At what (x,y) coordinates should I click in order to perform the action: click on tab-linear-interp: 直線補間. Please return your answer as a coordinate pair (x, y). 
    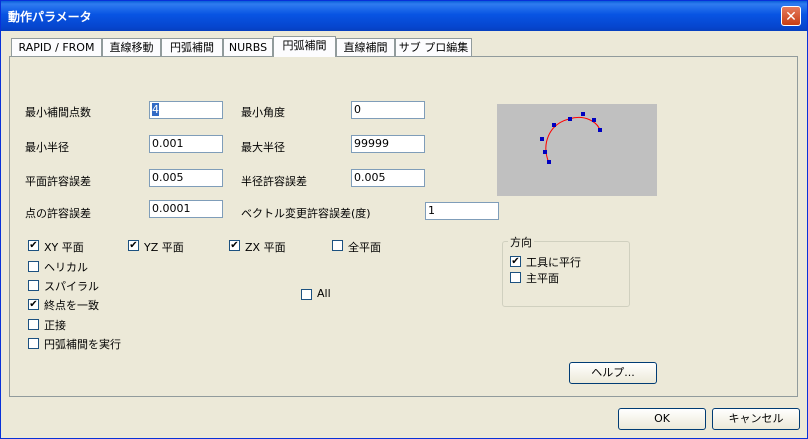
    Looking at the image, I should click on (365, 47).